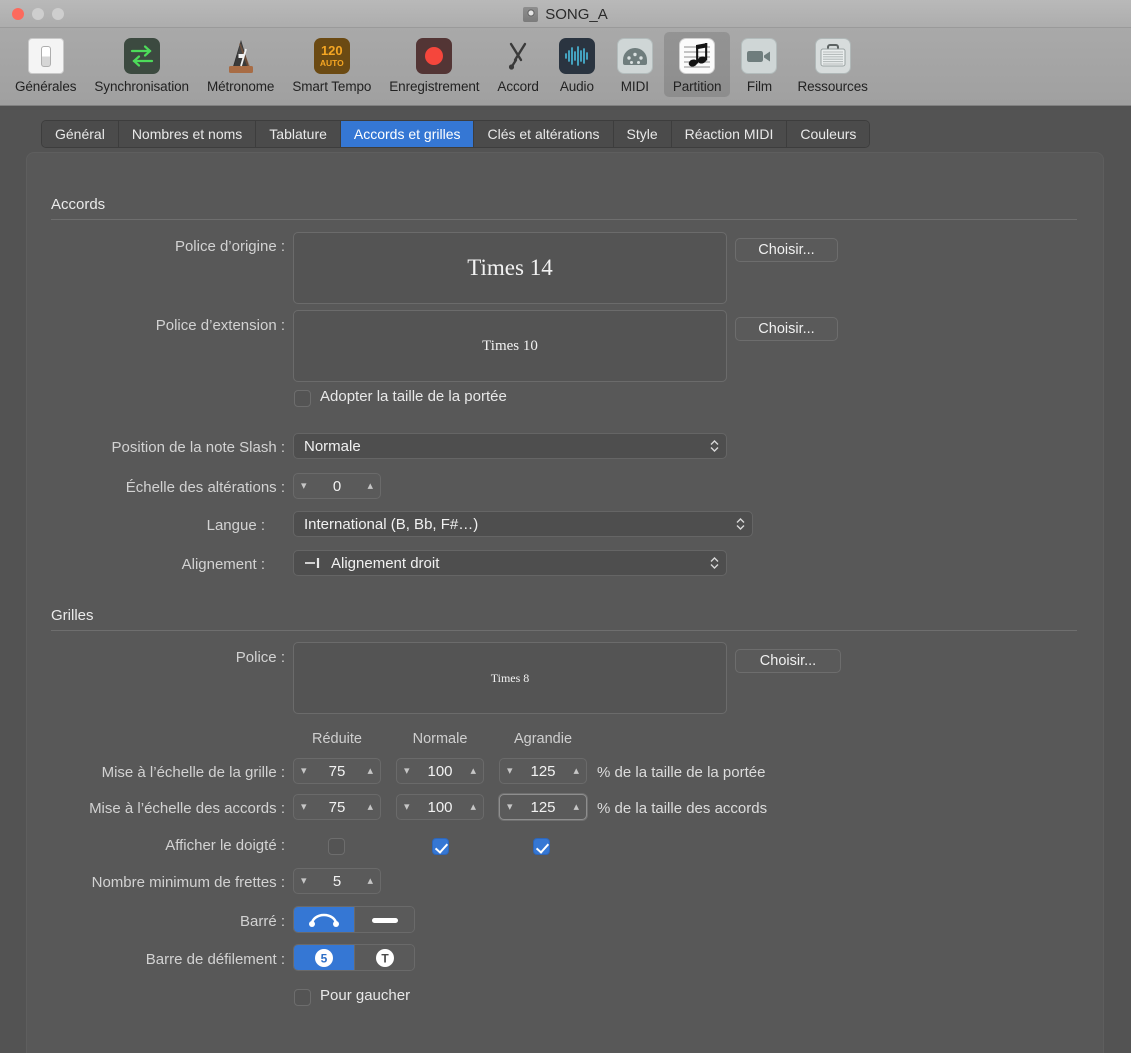 This screenshot has width=1131, height=1053. I want to click on grid-scale-stepper-agrandie: ▾ 125 ▴, so click(543, 771).